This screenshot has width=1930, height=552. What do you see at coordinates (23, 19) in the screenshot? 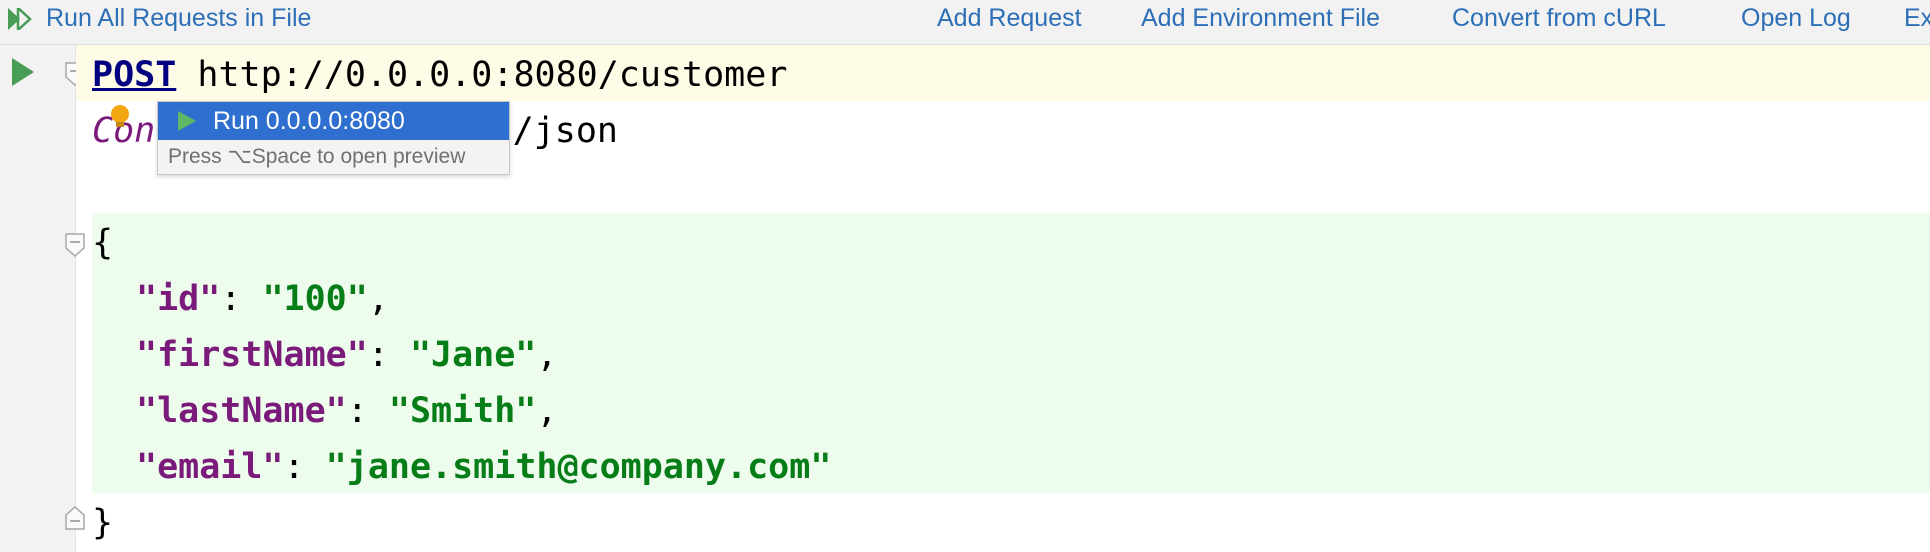
I see `run-all-icon` at bounding box center [23, 19].